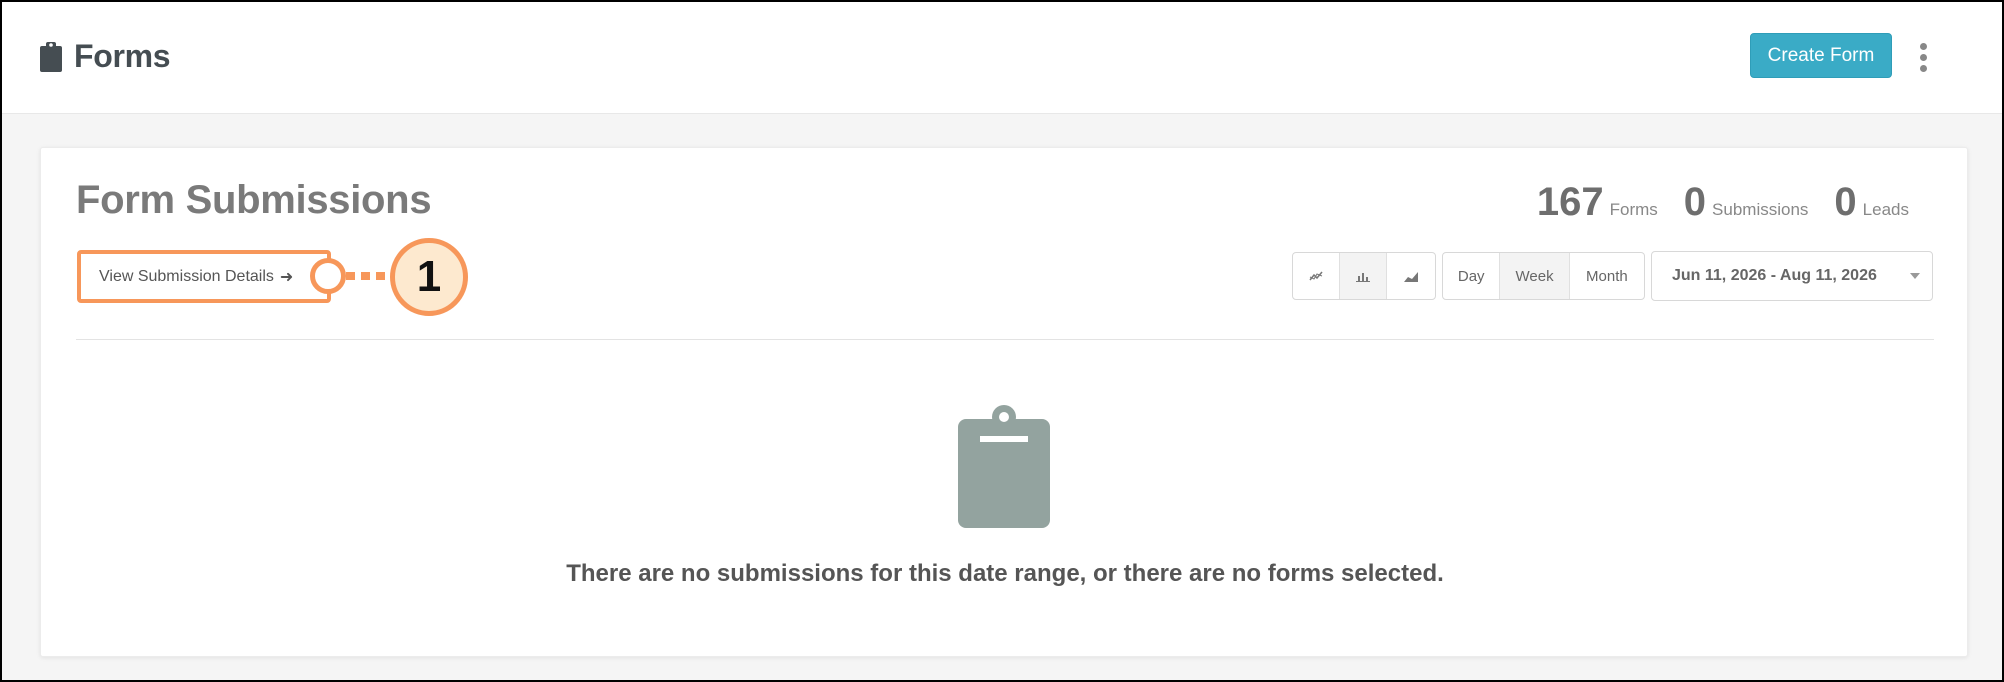  I want to click on period-week-button: Week, so click(1535, 276).